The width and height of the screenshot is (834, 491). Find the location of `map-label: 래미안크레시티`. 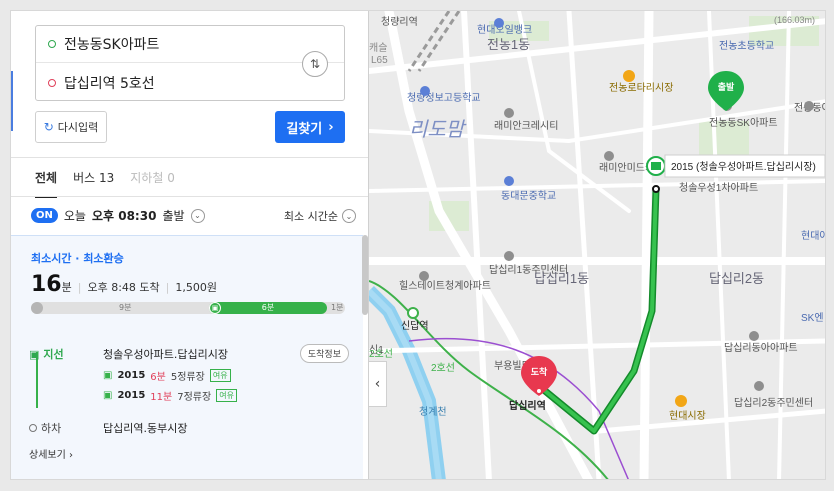

map-label: 래미안크레시티 is located at coordinates (526, 126).